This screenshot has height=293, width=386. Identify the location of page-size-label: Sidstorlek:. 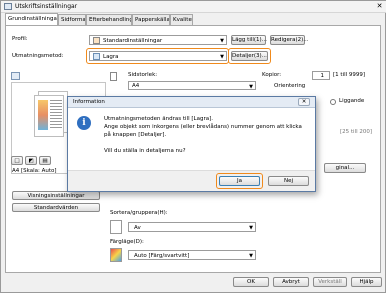
(143, 75).